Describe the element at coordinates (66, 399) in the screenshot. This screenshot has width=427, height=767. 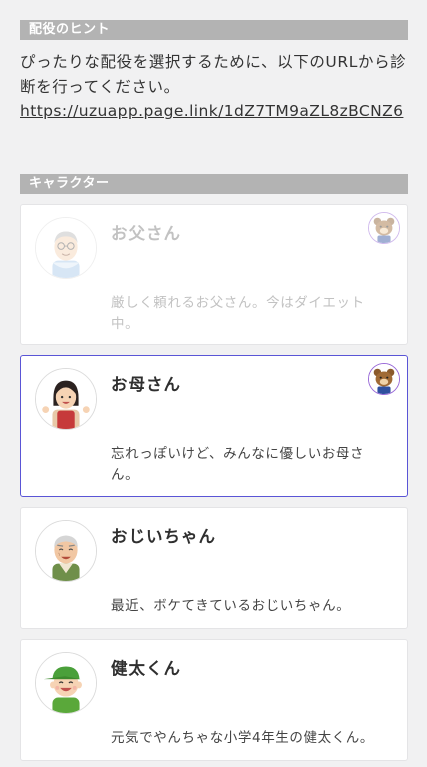
I see `mother-avatar-icon` at that location.